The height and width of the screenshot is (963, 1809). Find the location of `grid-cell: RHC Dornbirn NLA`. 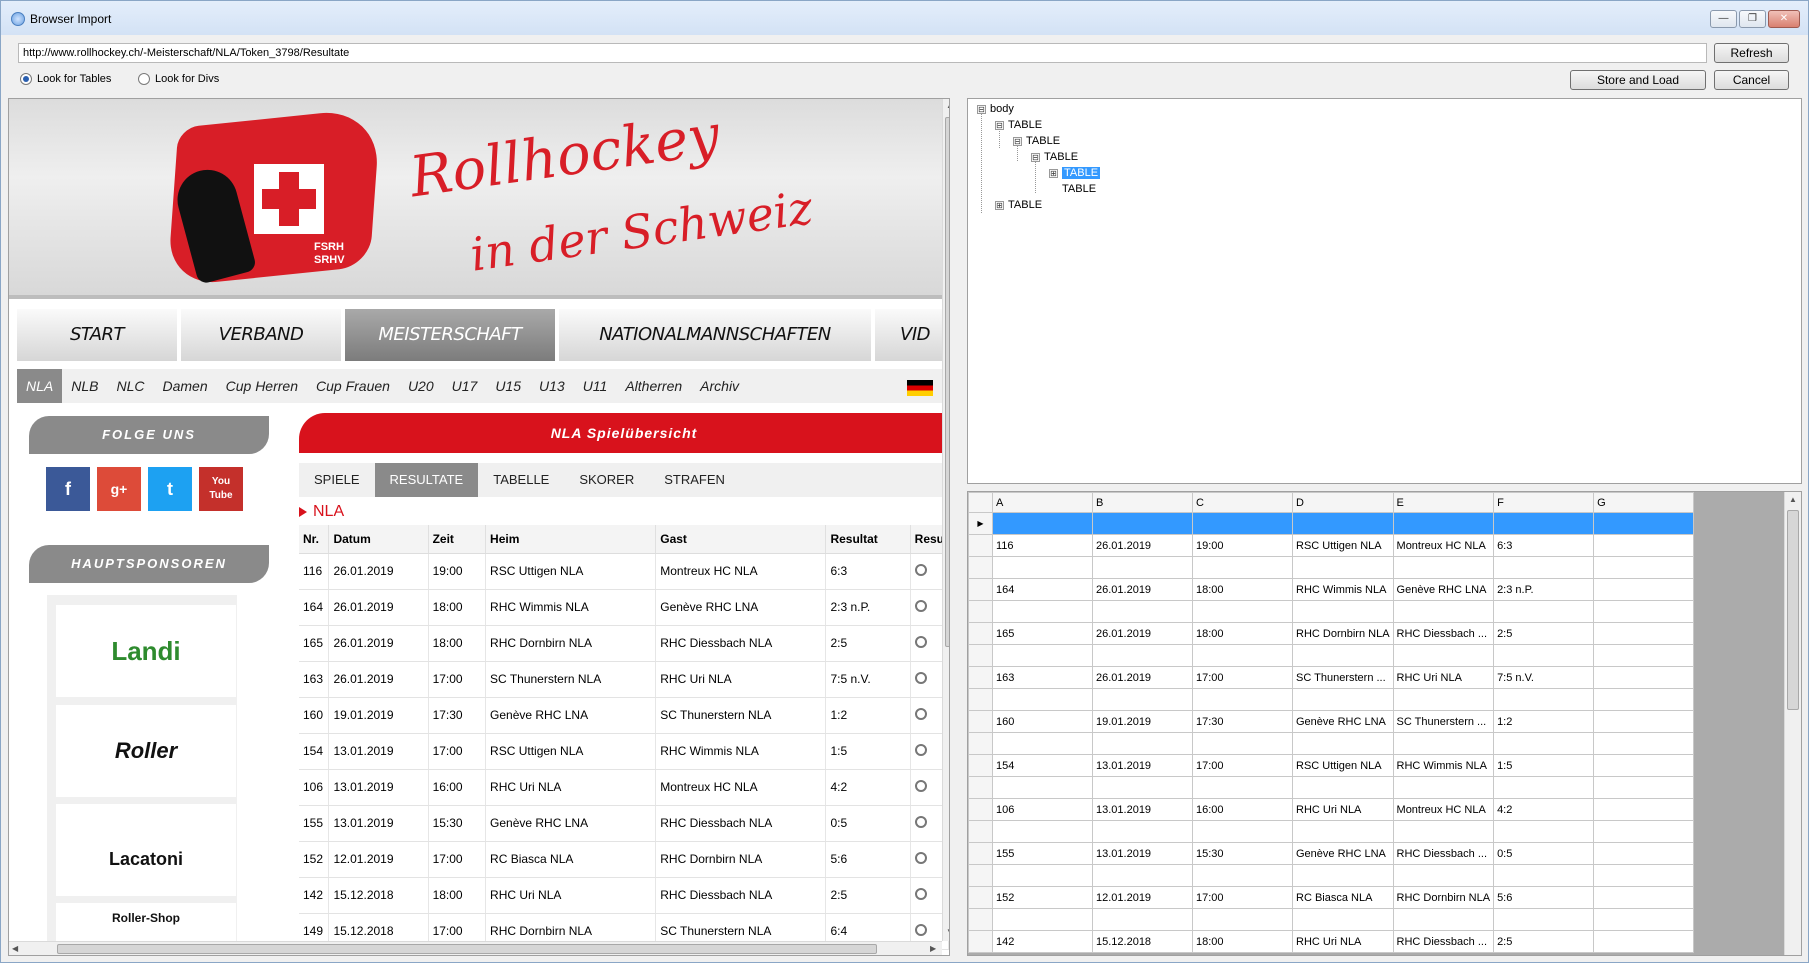

grid-cell: RHC Dornbirn NLA is located at coordinates (1443, 897).